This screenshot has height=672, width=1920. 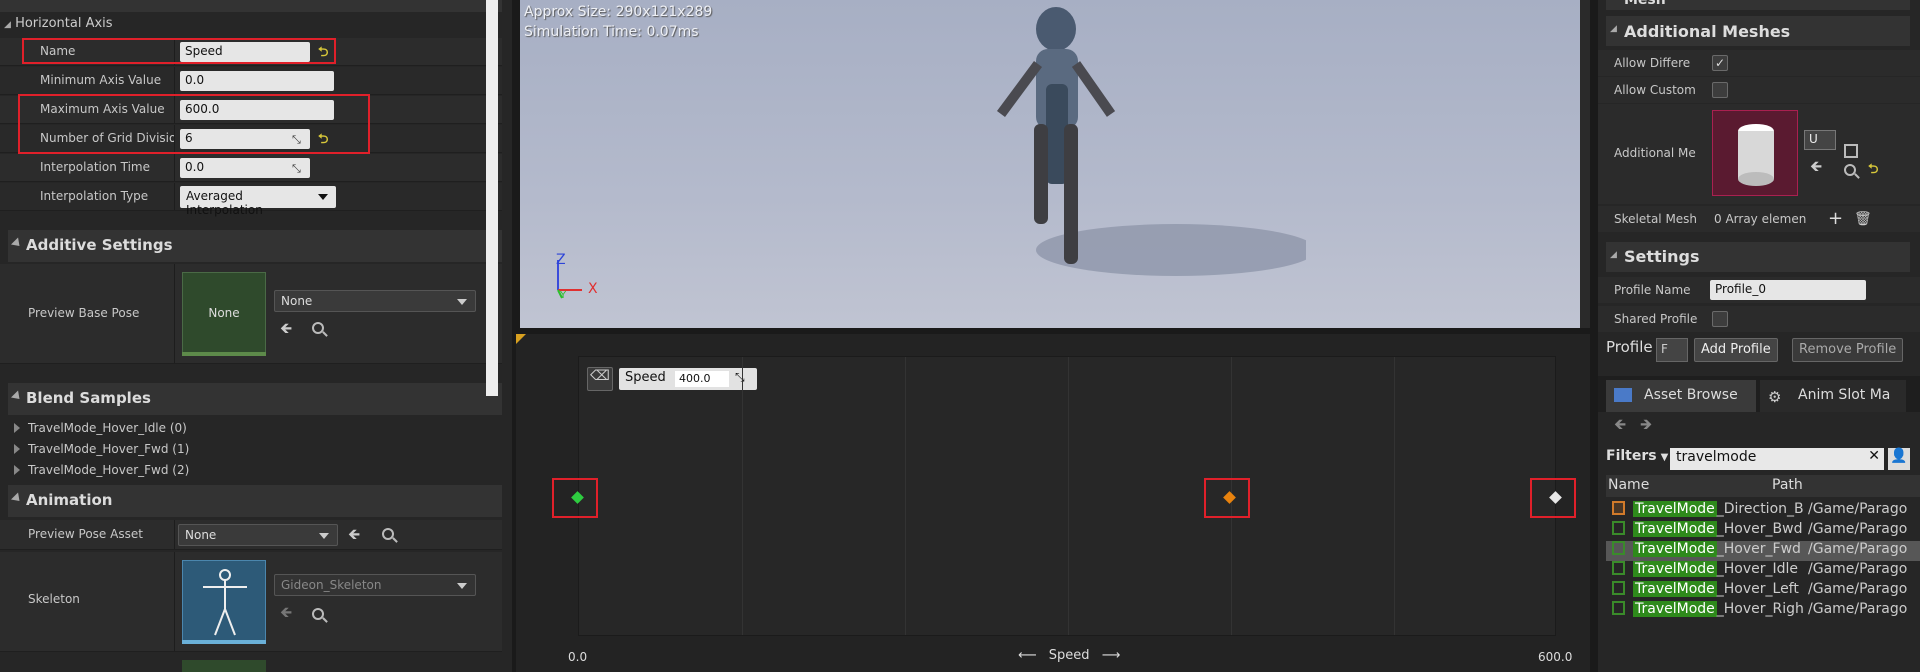 What do you see at coordinates (561, 260) in the screenshot?
I see `axis-z-label: Z` at bounding box center [561, 260].